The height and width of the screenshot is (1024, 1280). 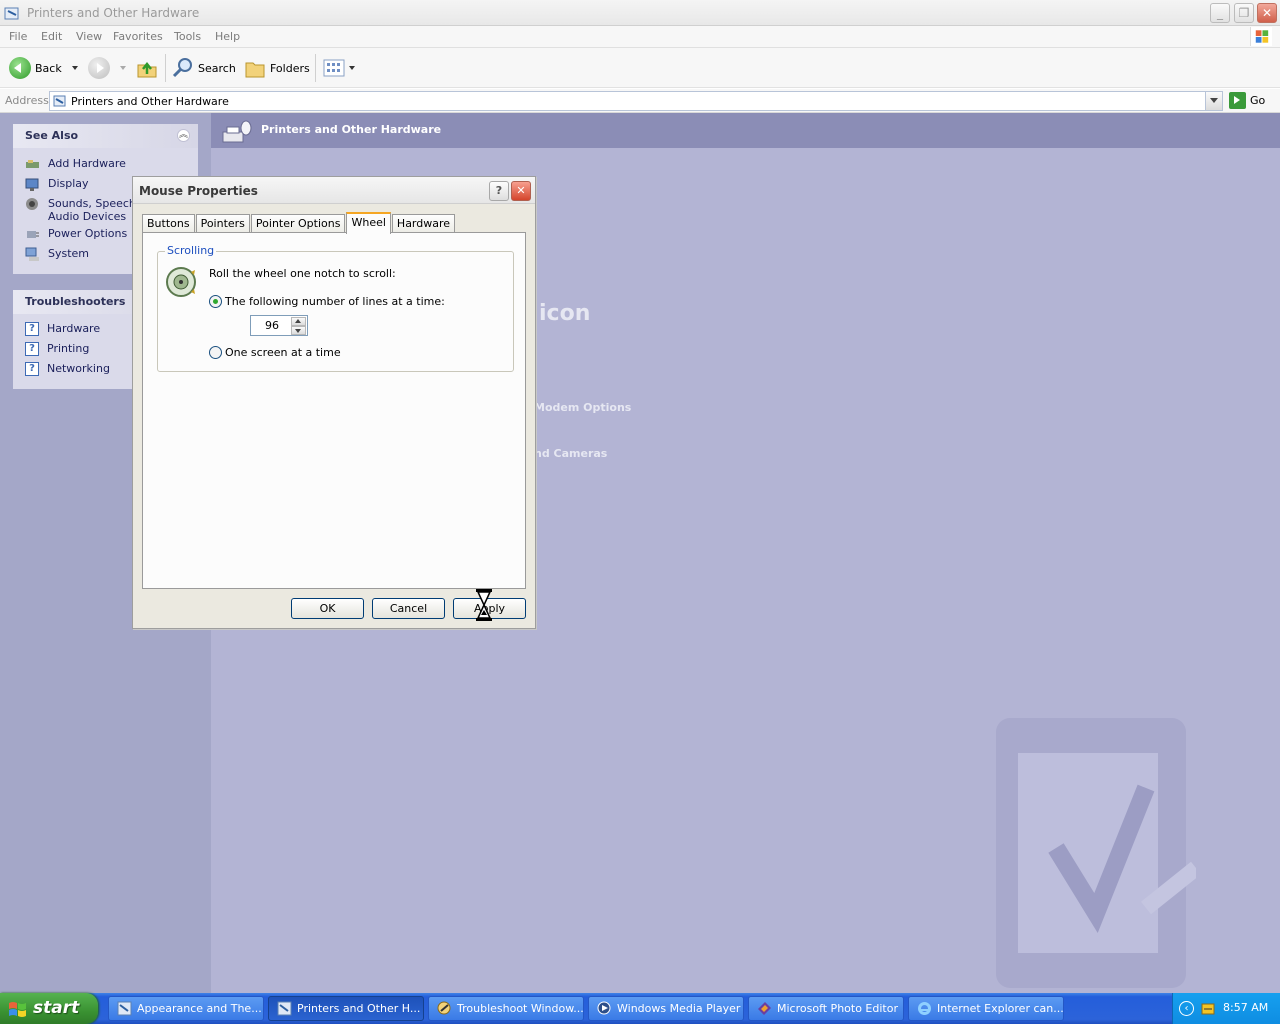 I want to click on see-also-power-options: Power Options, so click(x=76, y=234).